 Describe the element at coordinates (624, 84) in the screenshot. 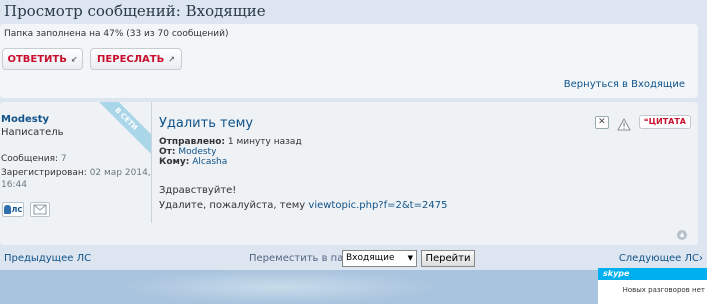

I see `back-to-inbox-link: Вернуться в Входящие` at that location.